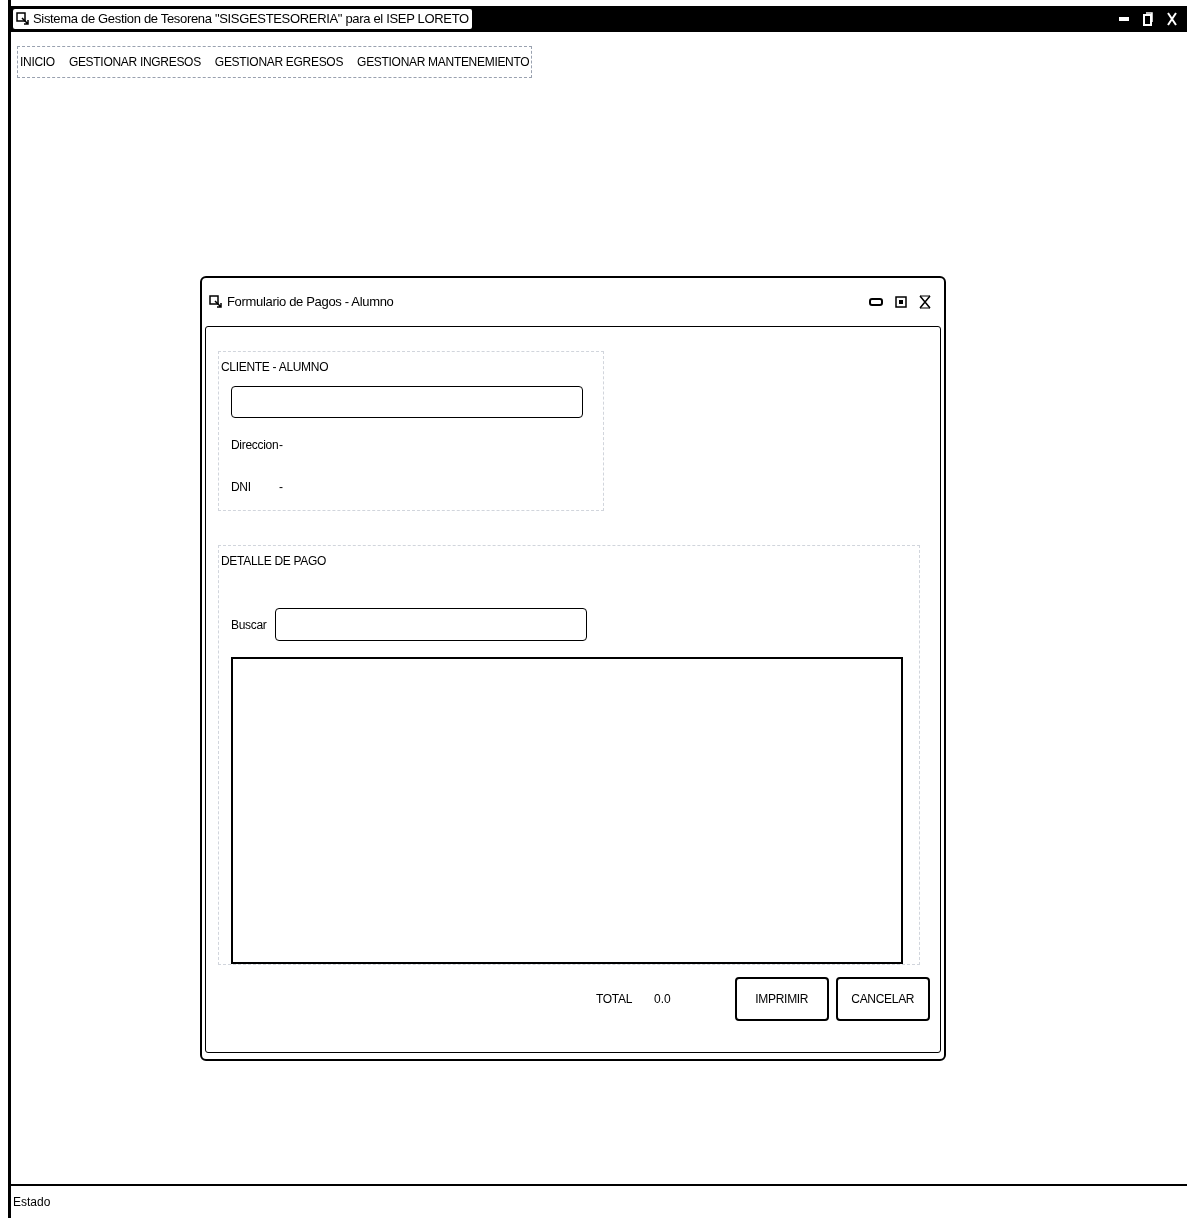  I want to click on field-label: Direccion, so click(255, 445).